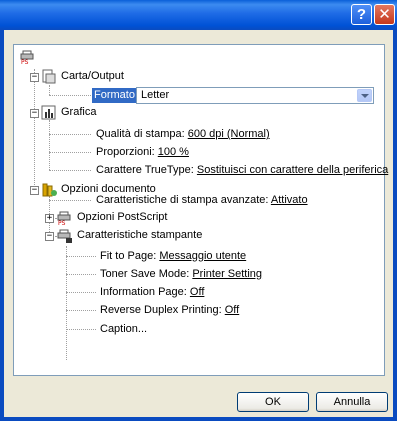 The image size is (397, 421). I want to click on format-label: Formato:, so click(116, 95).